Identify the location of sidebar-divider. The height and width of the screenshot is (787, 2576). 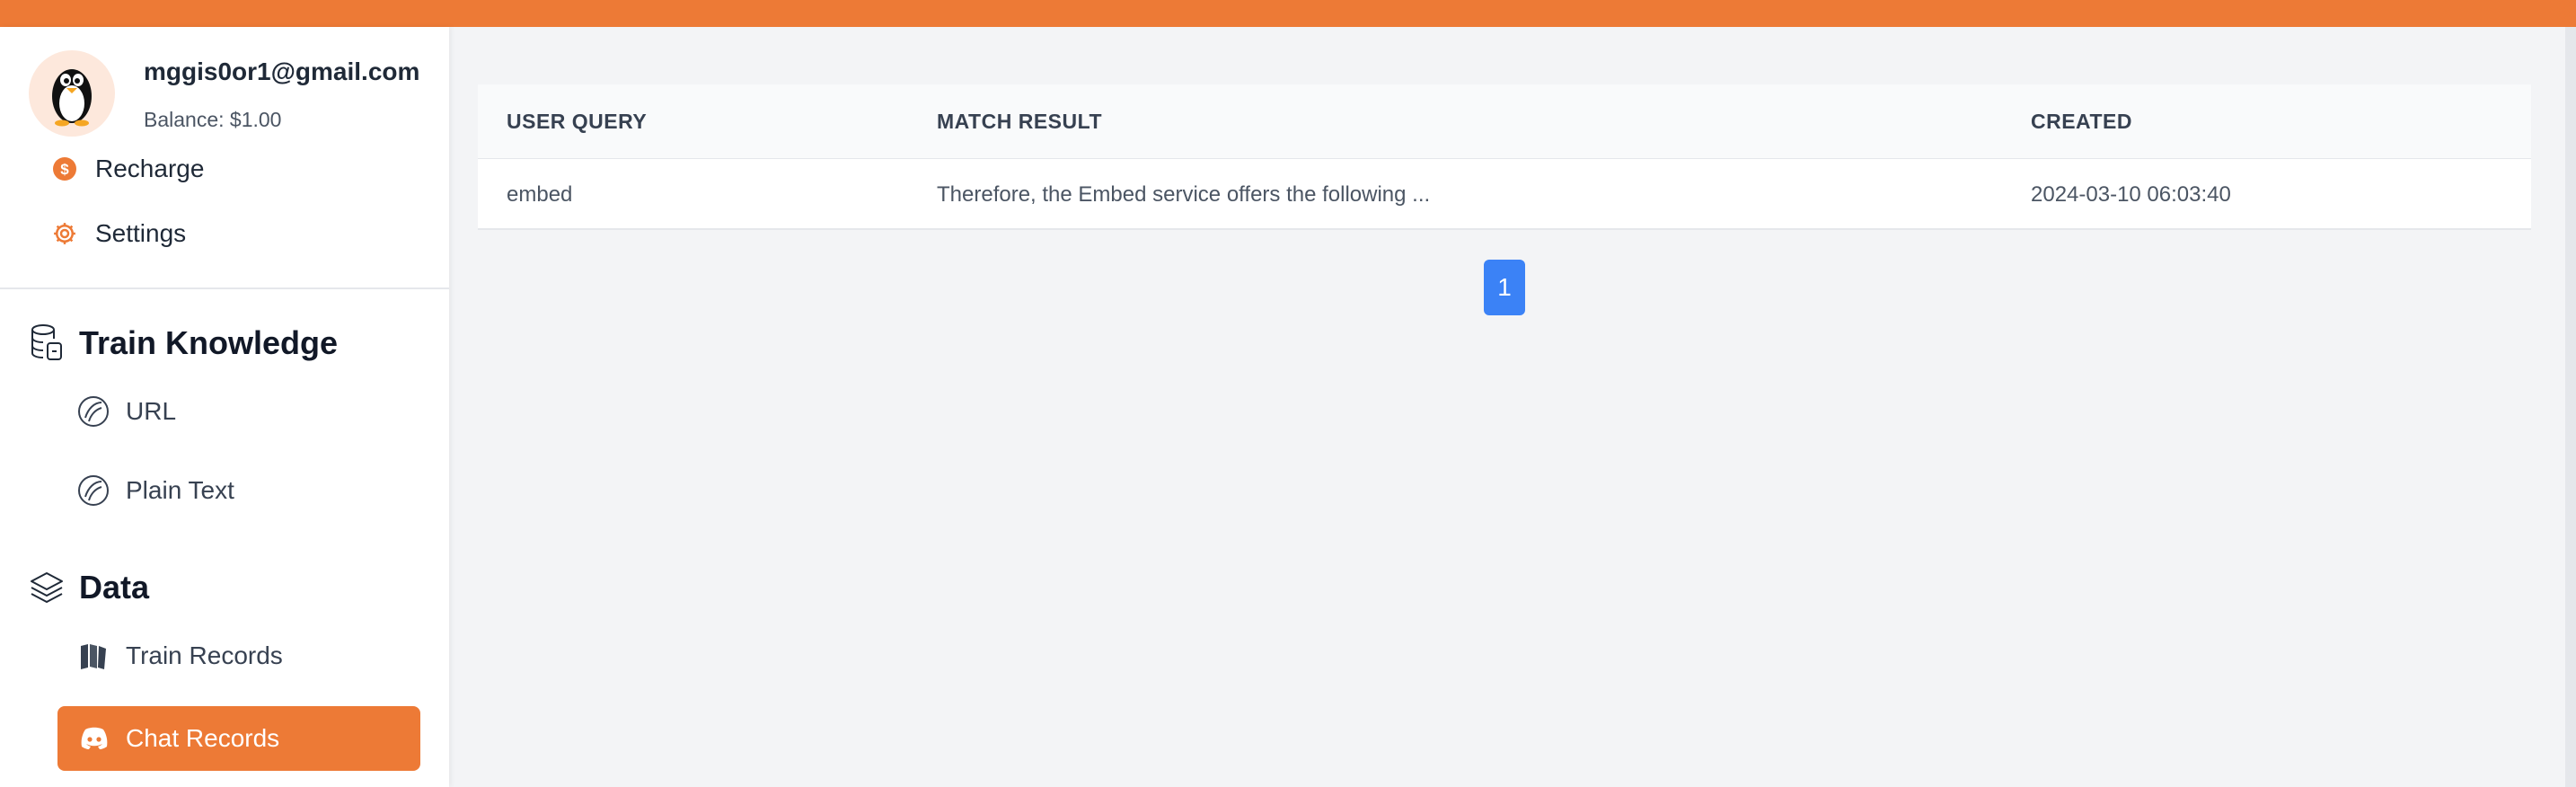
(224, 288).